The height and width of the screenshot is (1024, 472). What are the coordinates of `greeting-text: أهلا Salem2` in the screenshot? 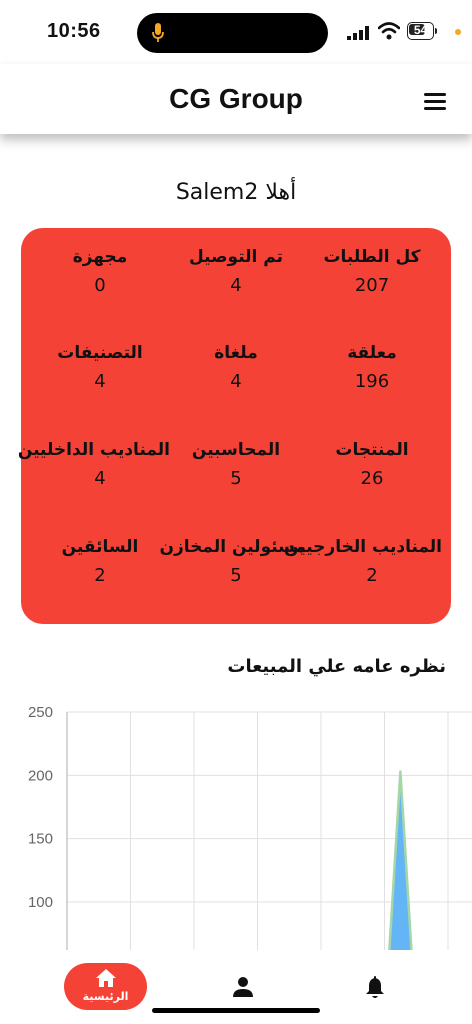 It's located at (236, 192).